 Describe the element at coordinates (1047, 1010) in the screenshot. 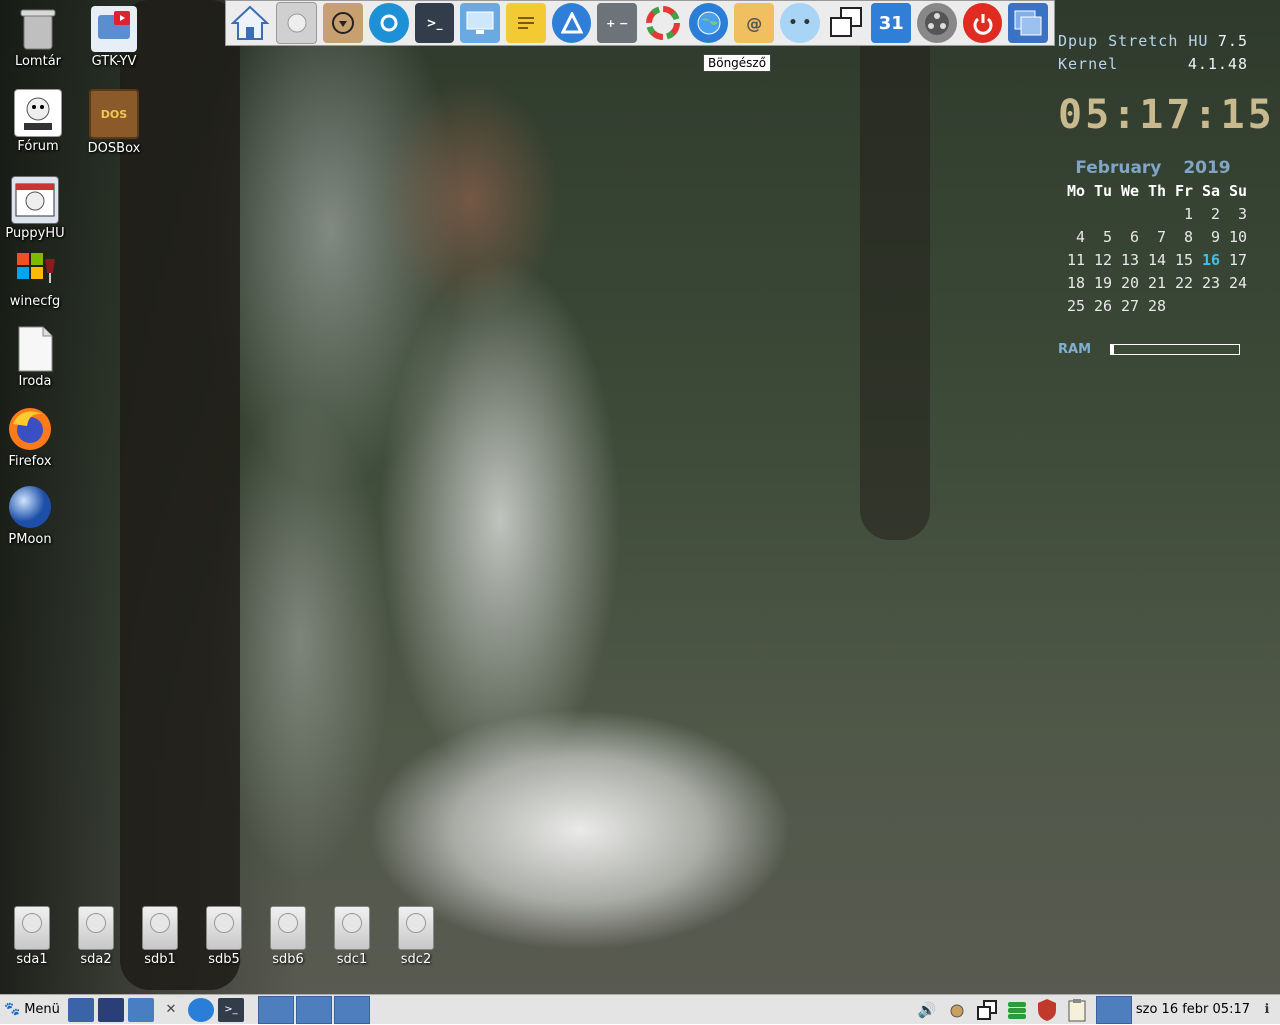

I see `firewall-icon` at that location.